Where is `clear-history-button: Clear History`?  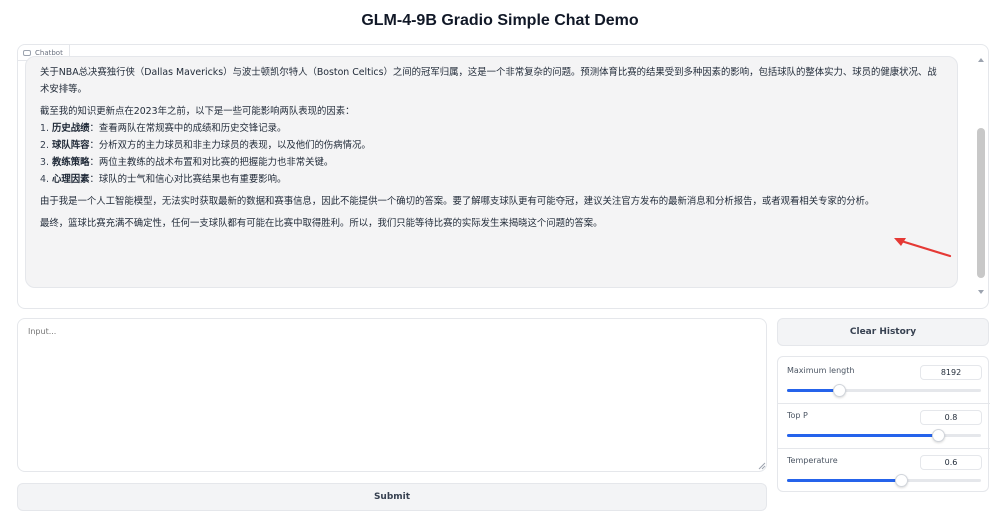
clear-history-button: Clear History is located at coordinates (883, 332).